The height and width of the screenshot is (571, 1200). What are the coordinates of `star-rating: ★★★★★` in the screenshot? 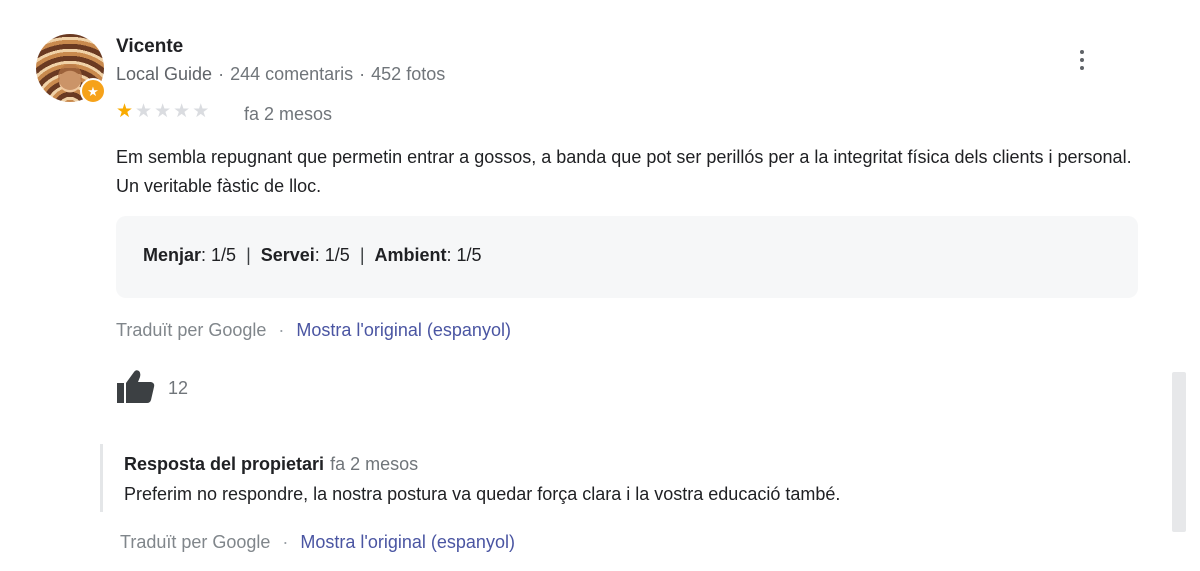 It's located at (163, 111).